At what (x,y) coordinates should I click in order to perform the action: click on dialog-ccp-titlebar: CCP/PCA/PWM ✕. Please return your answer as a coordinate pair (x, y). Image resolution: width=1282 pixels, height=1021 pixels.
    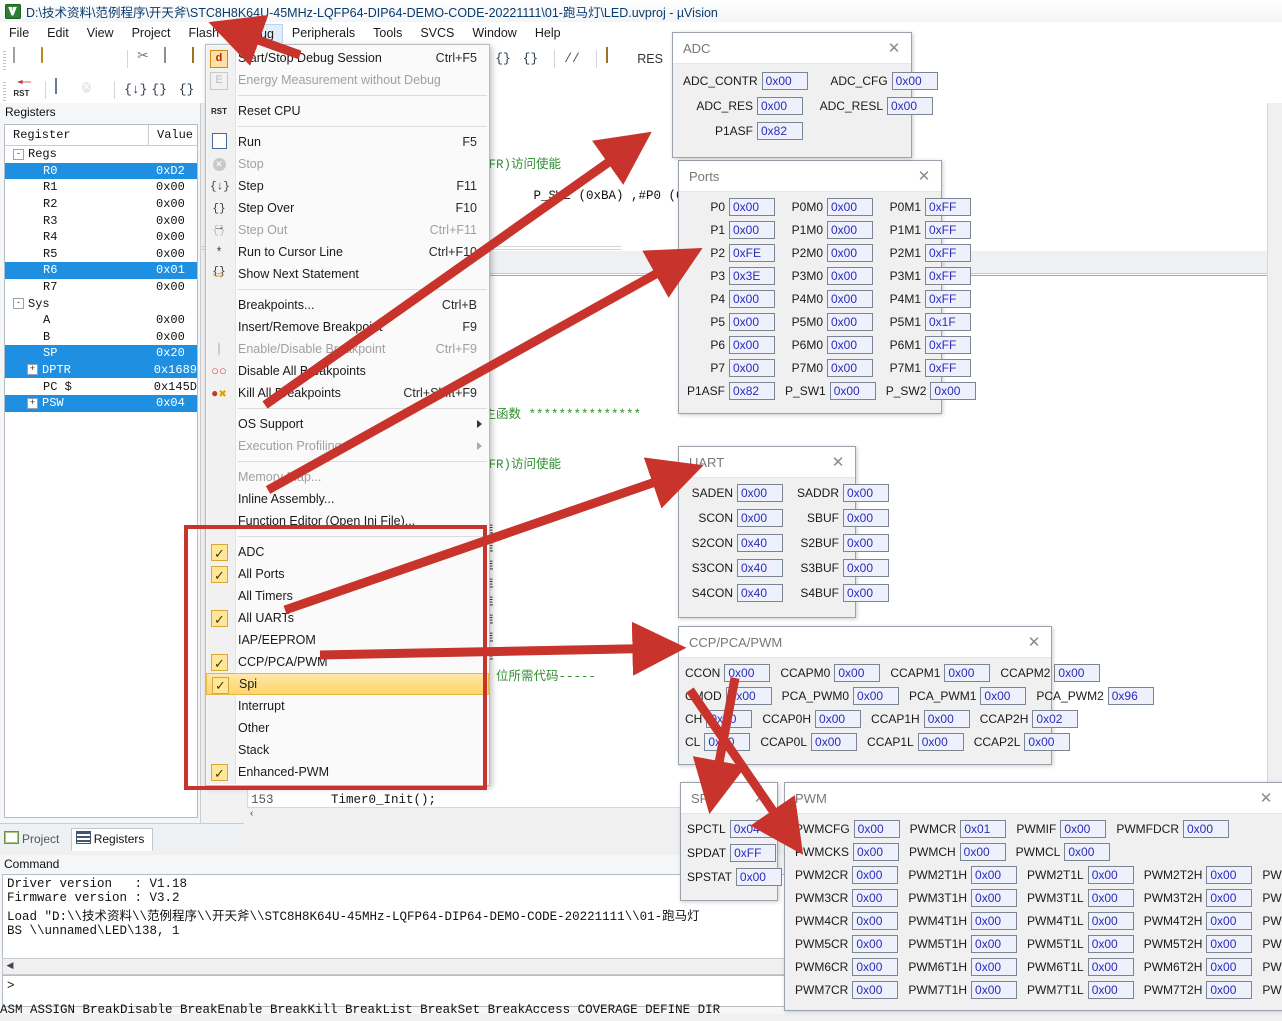
    Looking at the image, I should click on (865, 642).